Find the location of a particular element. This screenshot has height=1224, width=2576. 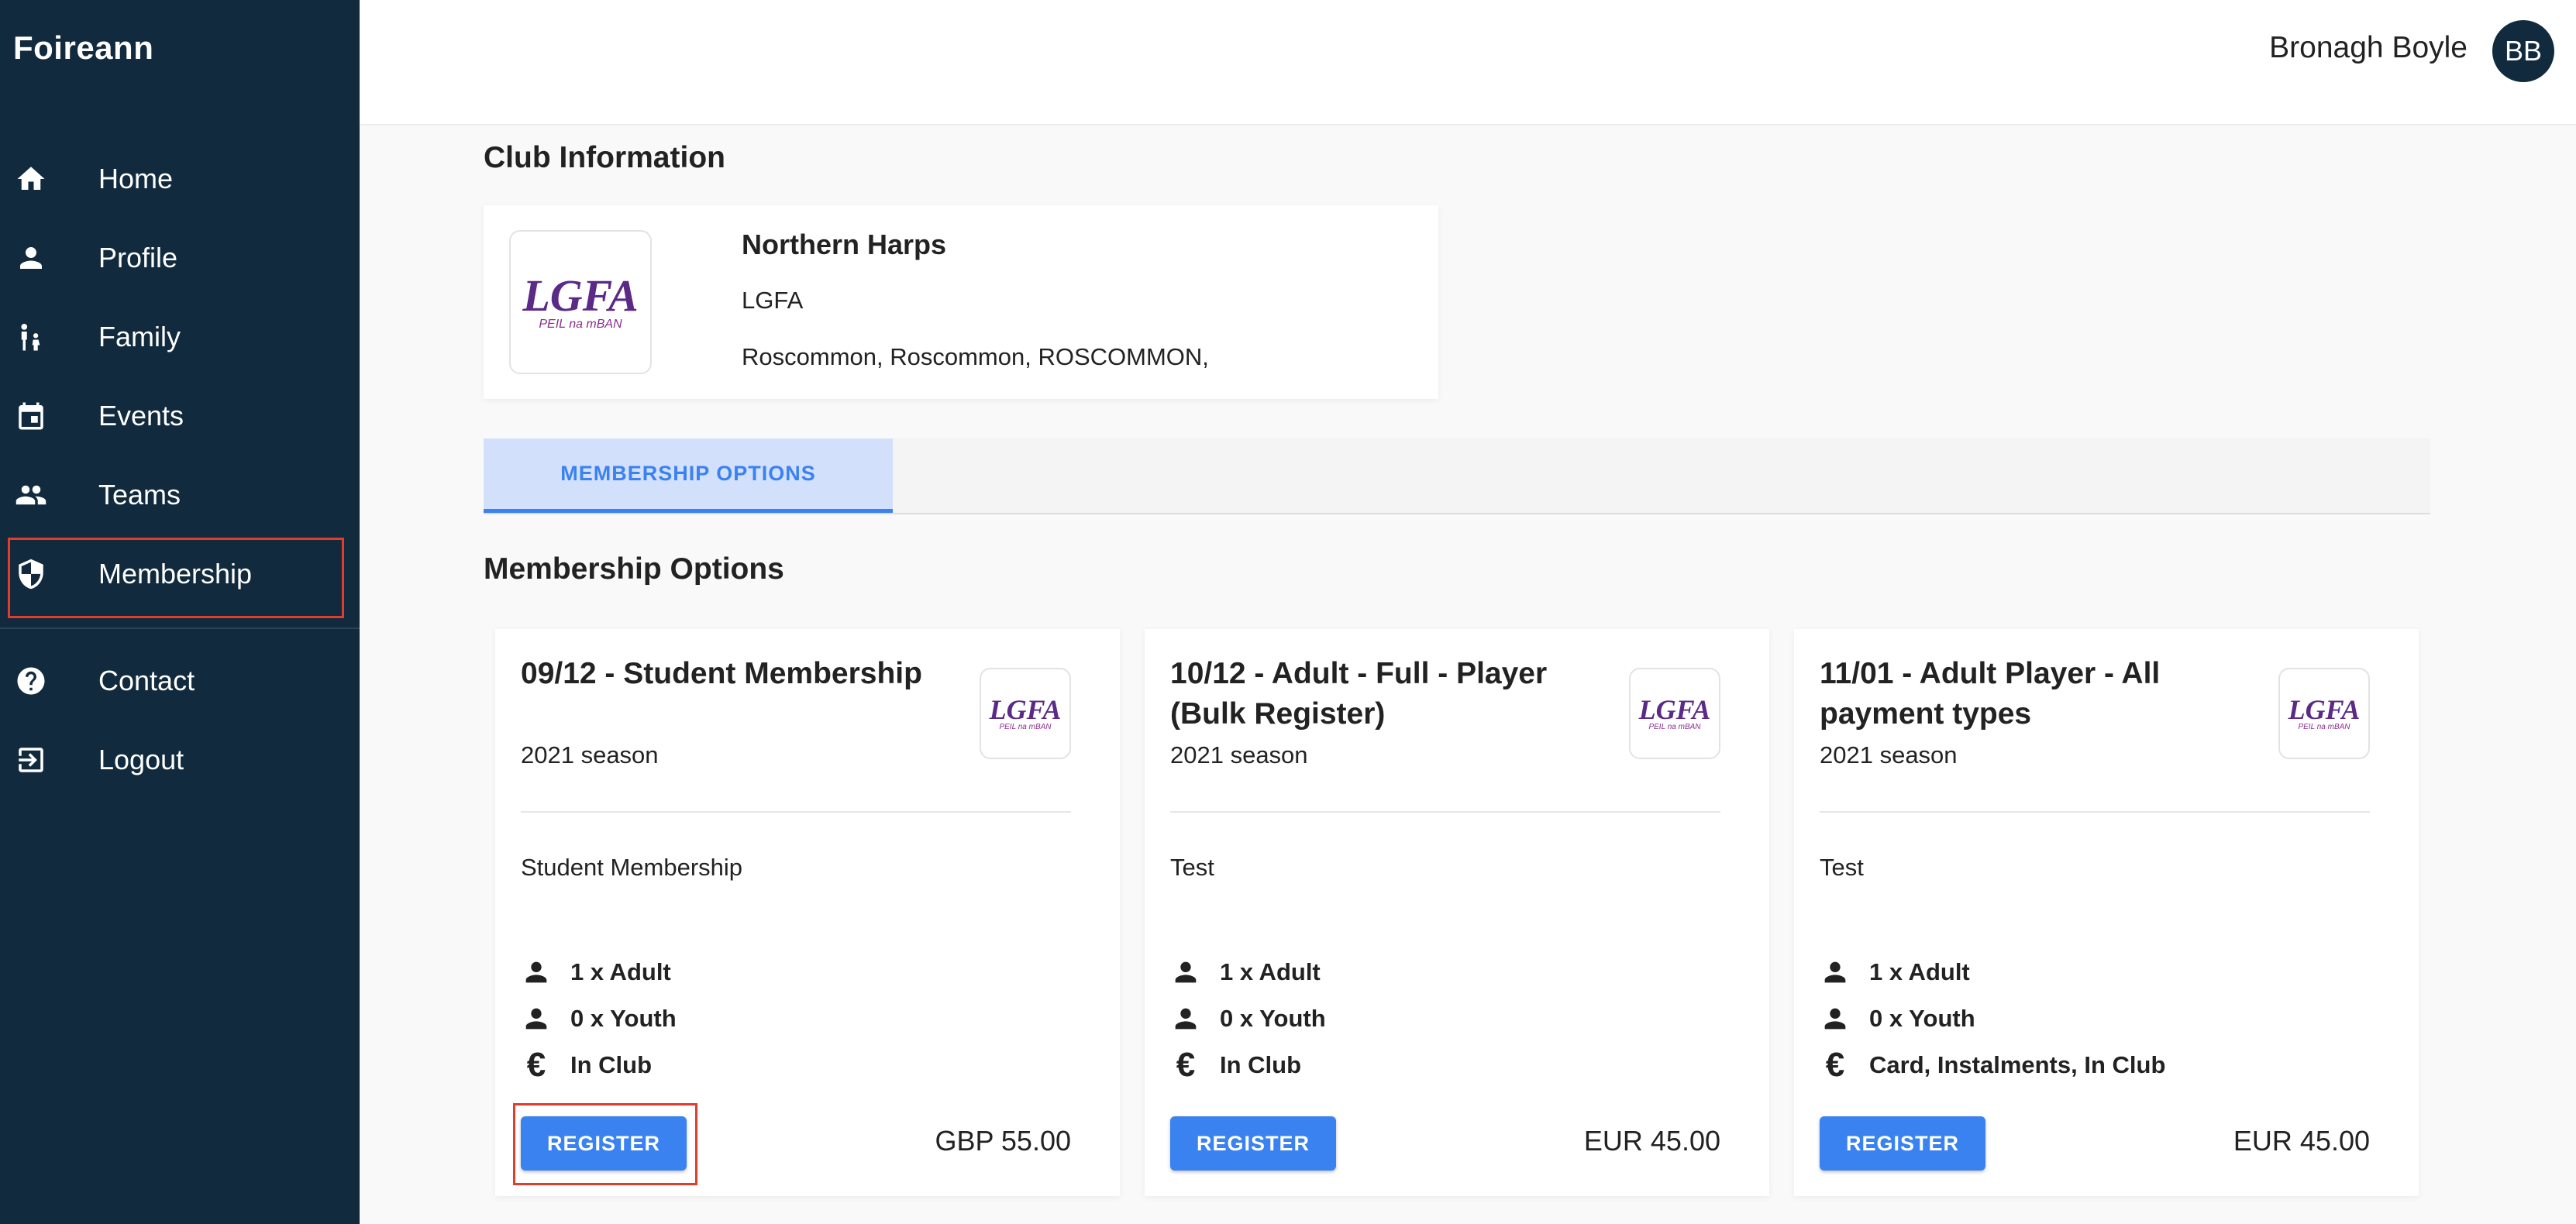

sidebar-item-label: Logout is located at coordinates (141, 760).